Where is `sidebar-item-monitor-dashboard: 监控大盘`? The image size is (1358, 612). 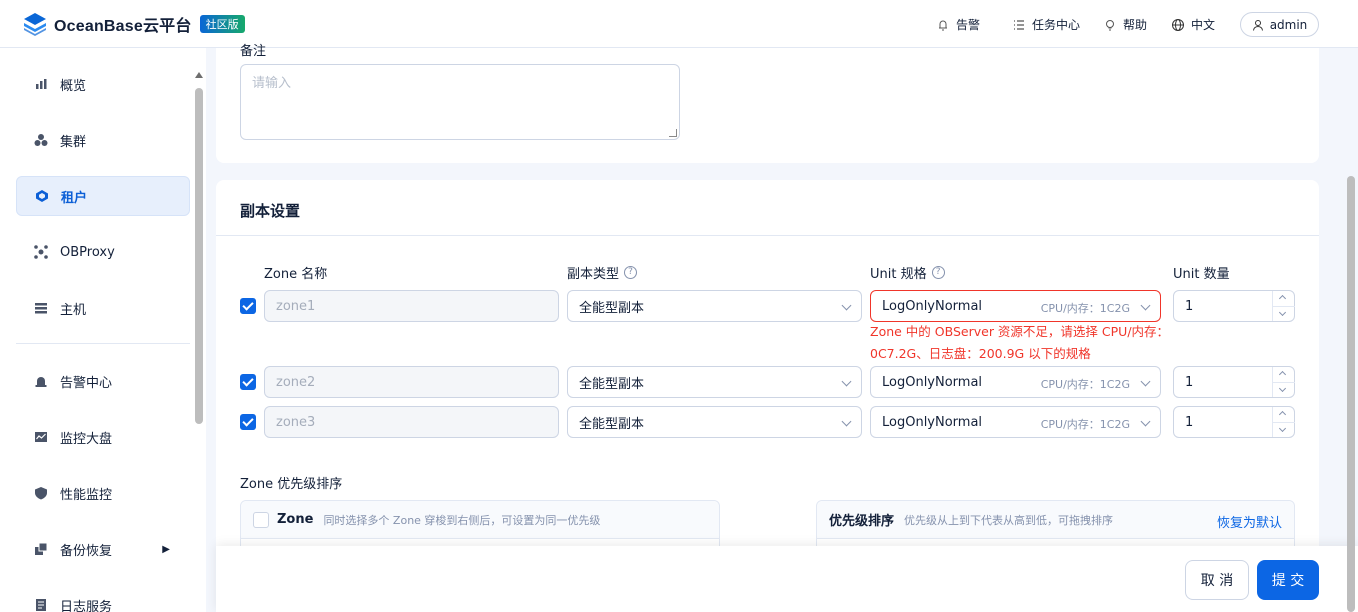
sidebar-item-monitor-dashboard: 监控大盘 is located at coordinates (103, 437).